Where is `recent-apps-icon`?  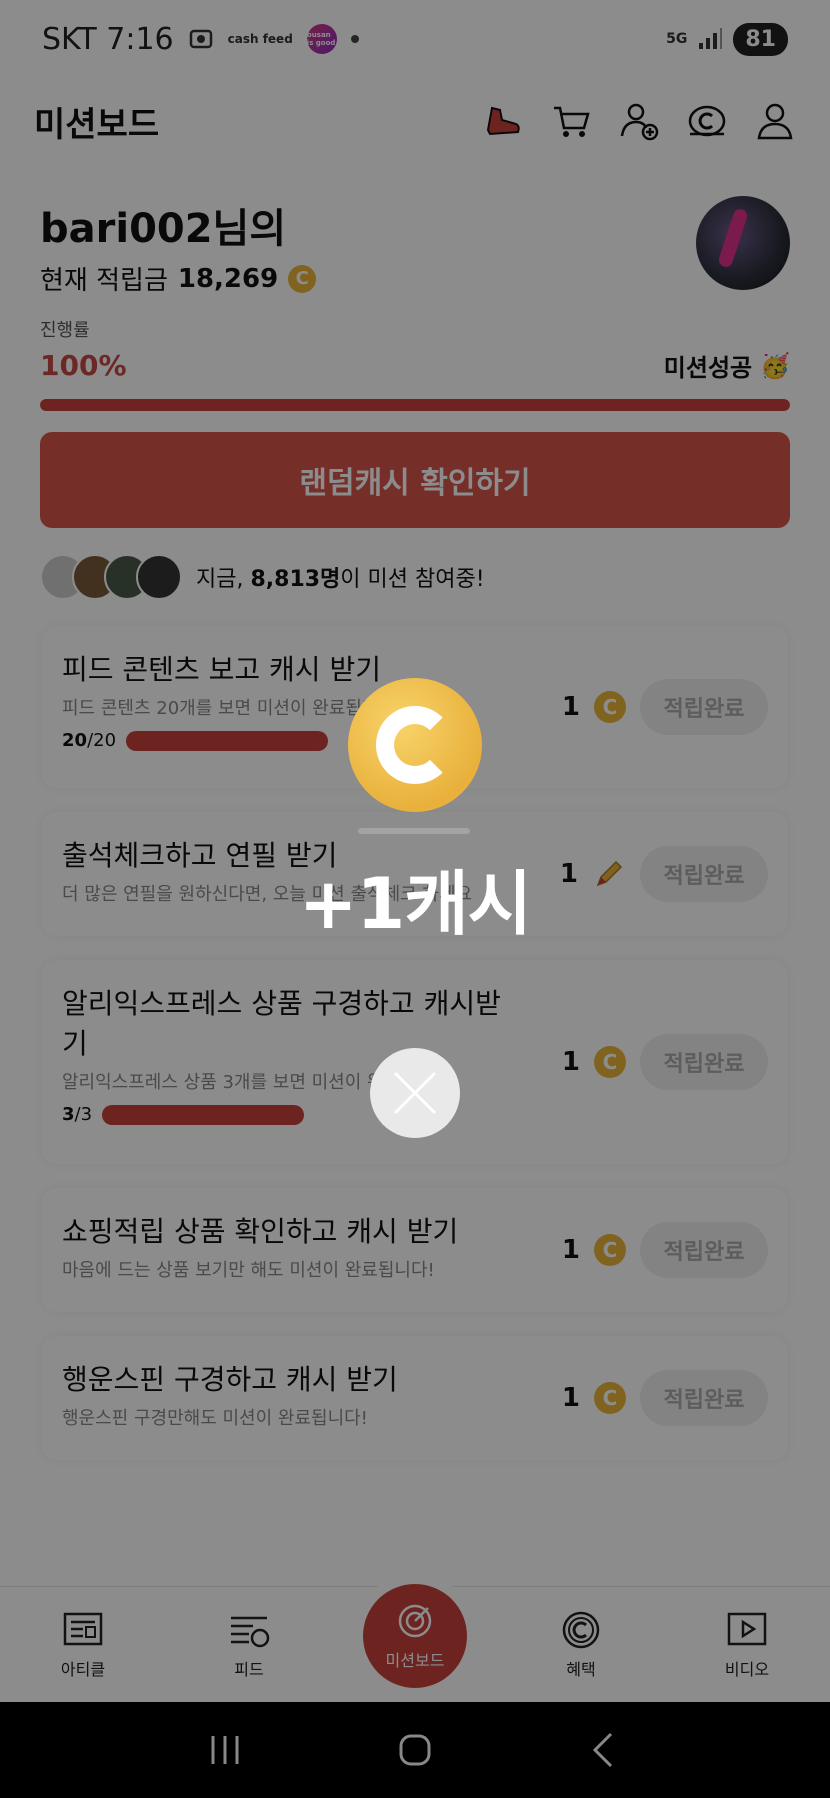
recent-apps-icon is located at coordinates (225, 1750).